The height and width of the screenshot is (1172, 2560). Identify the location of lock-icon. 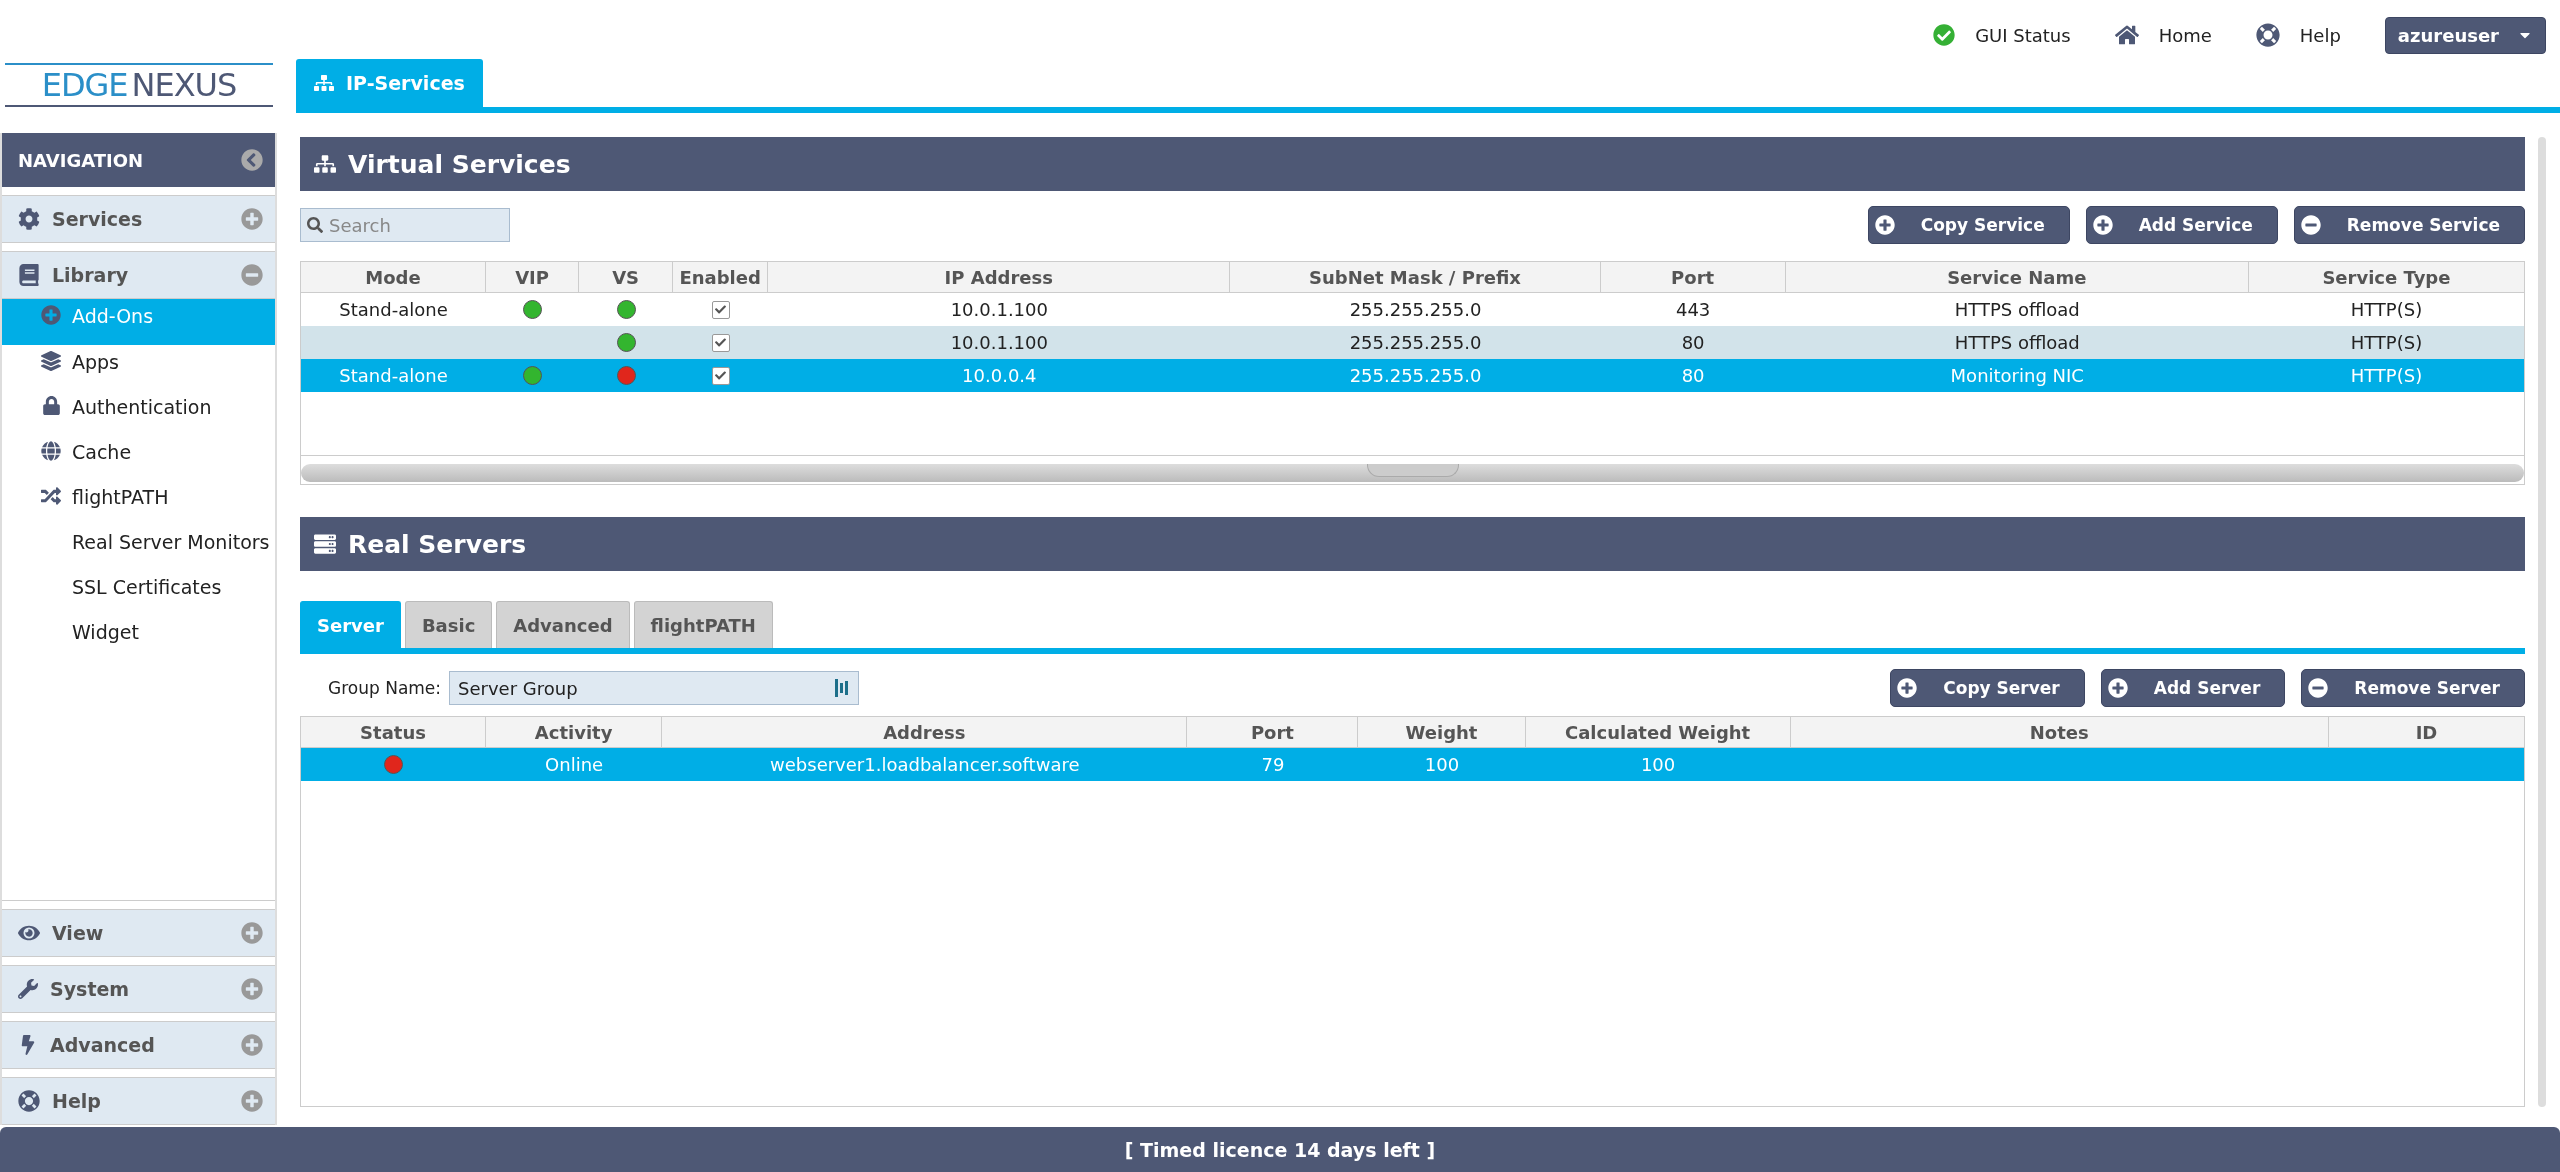
(51, 405).